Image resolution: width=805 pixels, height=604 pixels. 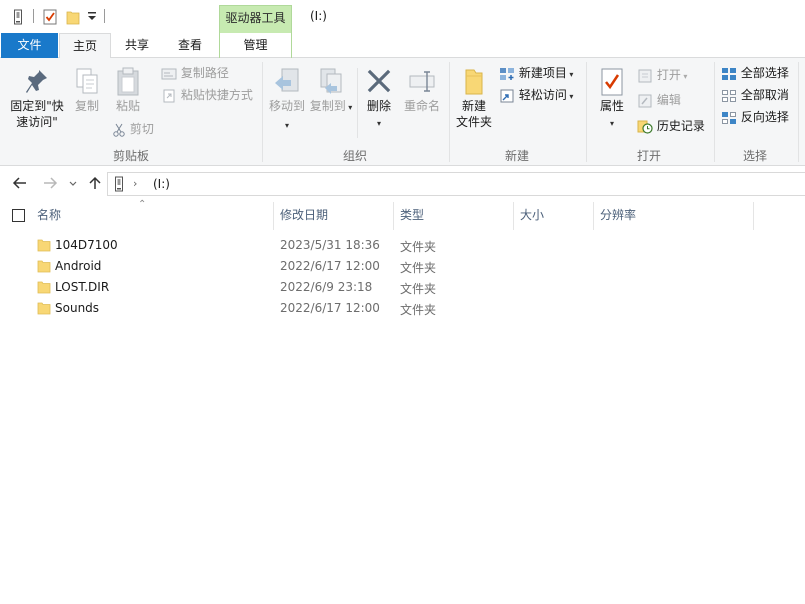 I want to click on copy-to-label: 复制到, so click(x=327, y=106).